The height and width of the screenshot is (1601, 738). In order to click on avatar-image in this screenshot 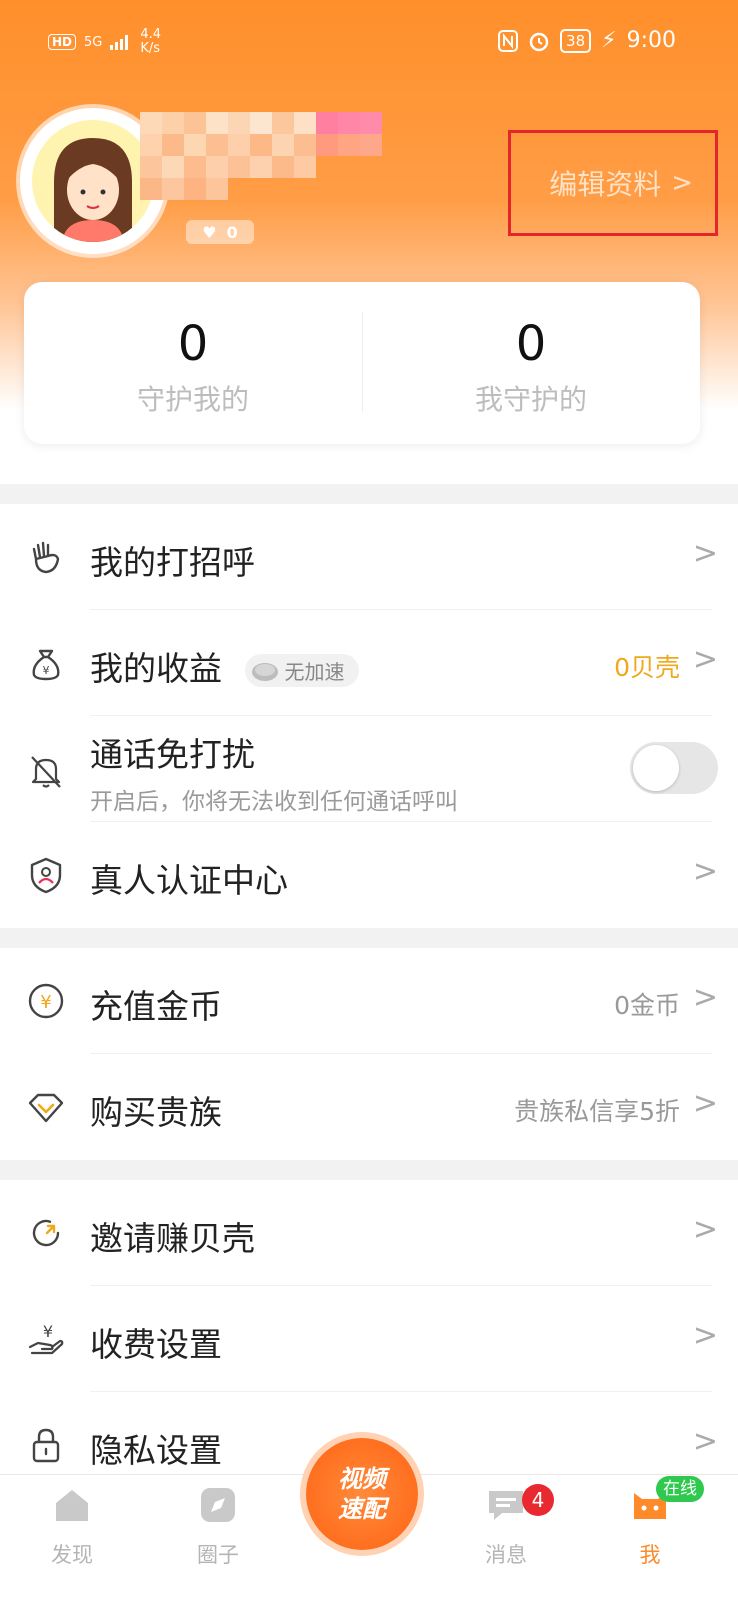, I will do `click(93, 181)`.